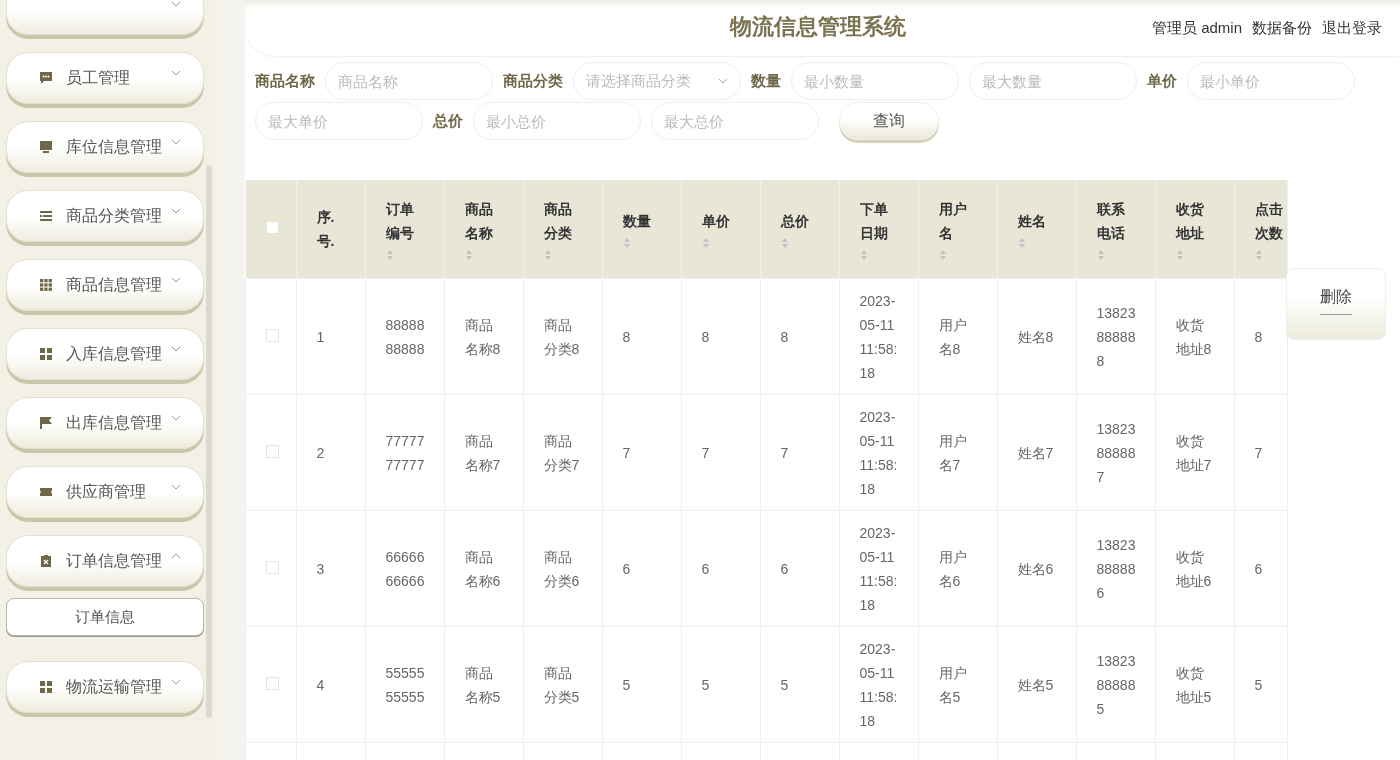  I want to click on column-header: 商品名称, so click(483, 229).